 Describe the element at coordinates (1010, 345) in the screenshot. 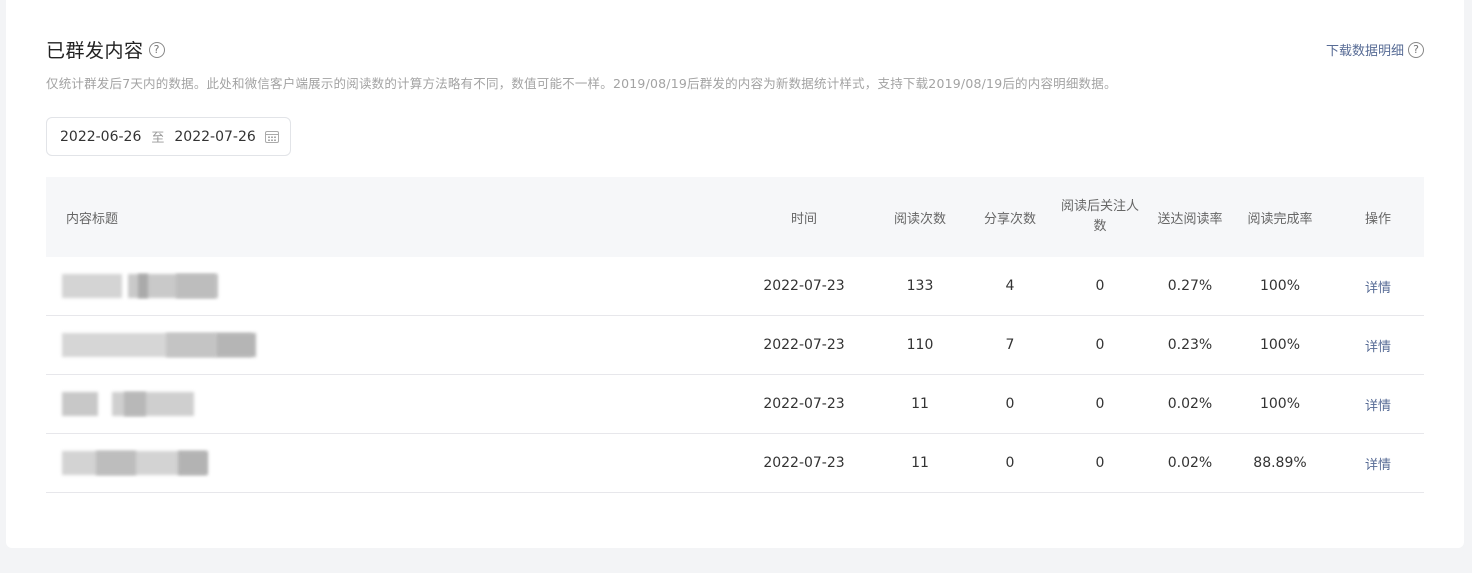

I see `shares-cell: 7` at that location.